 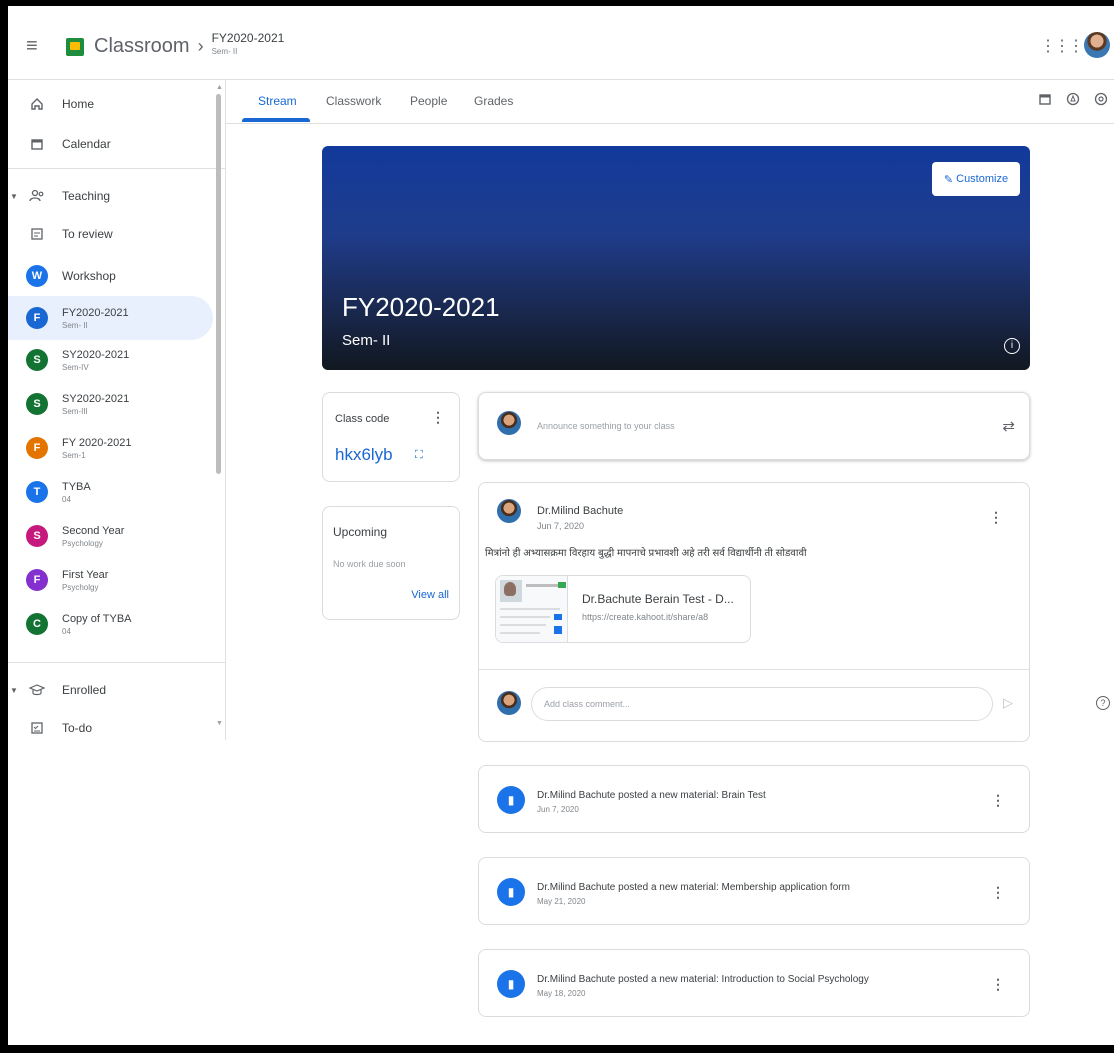 What do you see at coordinates (86, 144) in the screenshot?
I see `sidebar-item-label: Calendar` at bounding box center [86, 144].